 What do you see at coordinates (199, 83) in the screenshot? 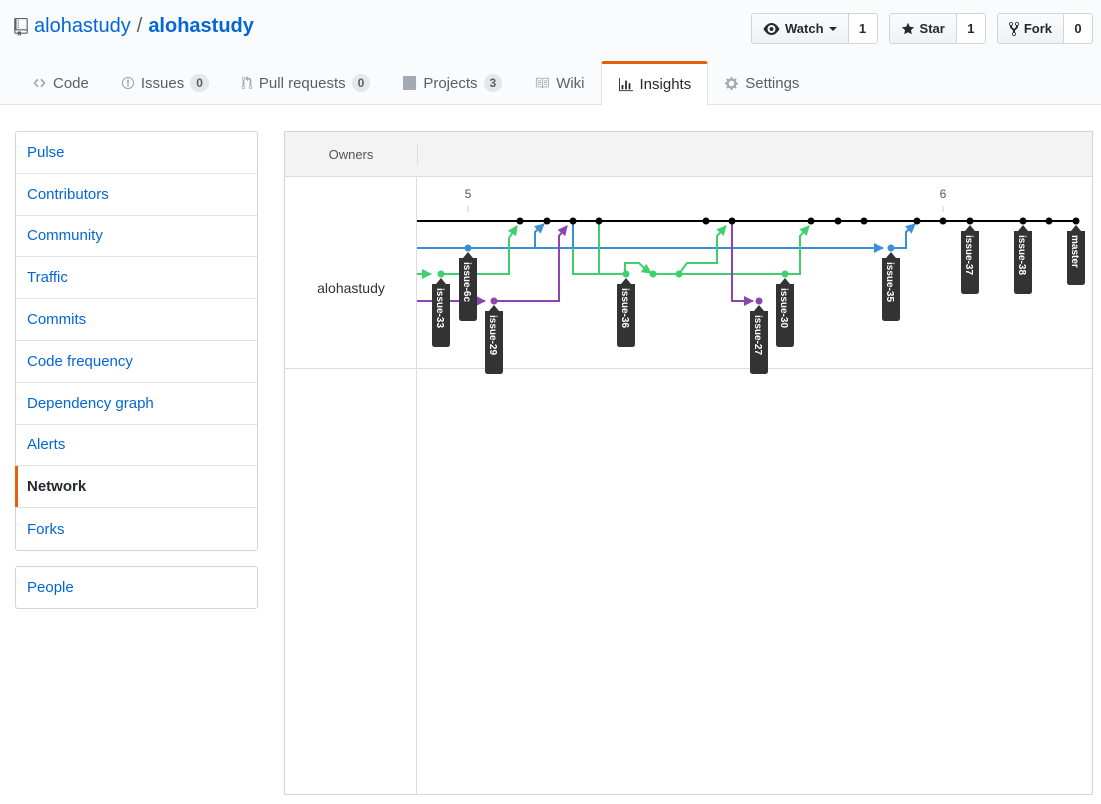
I see `issues-counter: 0` at bounding box center [199, 83].